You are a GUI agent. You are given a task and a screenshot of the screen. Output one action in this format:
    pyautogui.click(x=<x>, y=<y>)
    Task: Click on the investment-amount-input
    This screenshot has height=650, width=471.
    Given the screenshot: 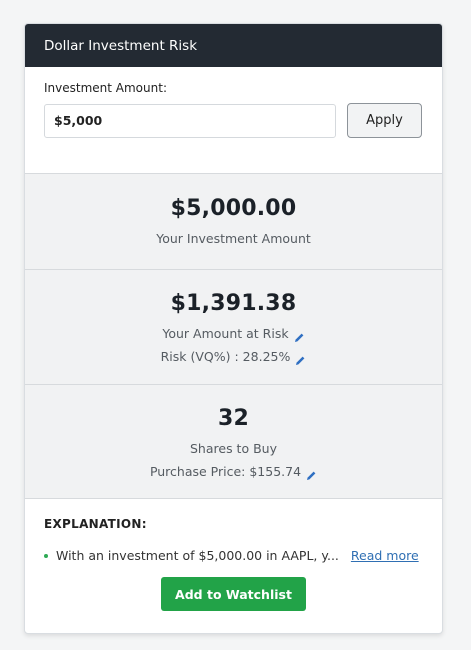 What is the action you would take?
    pyautogui.click(x=190, y=120)
    